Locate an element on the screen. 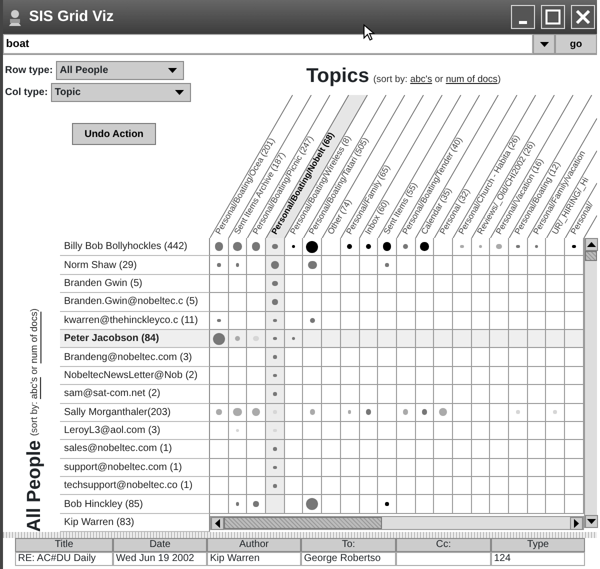 This screenshot has height=569, width=600. row-header: Billy Bob Bollyhockles (442) is located at coordinates (135, 247).